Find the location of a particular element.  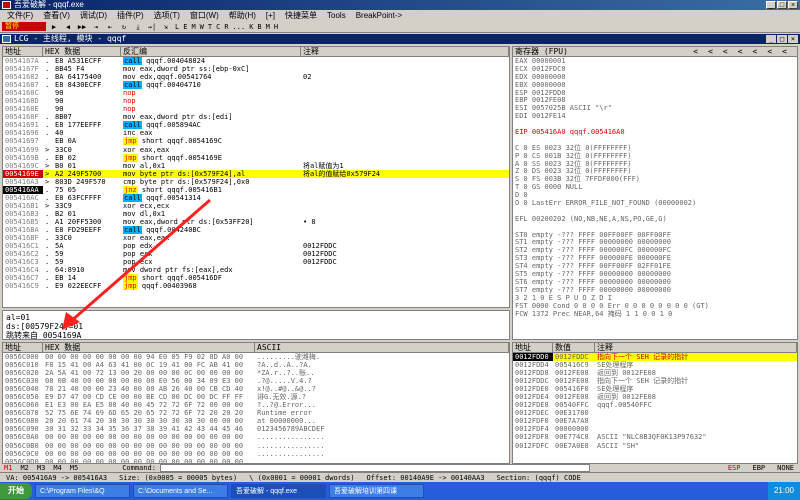

toolbar-window-button: H is located at coordinates (276, 27).